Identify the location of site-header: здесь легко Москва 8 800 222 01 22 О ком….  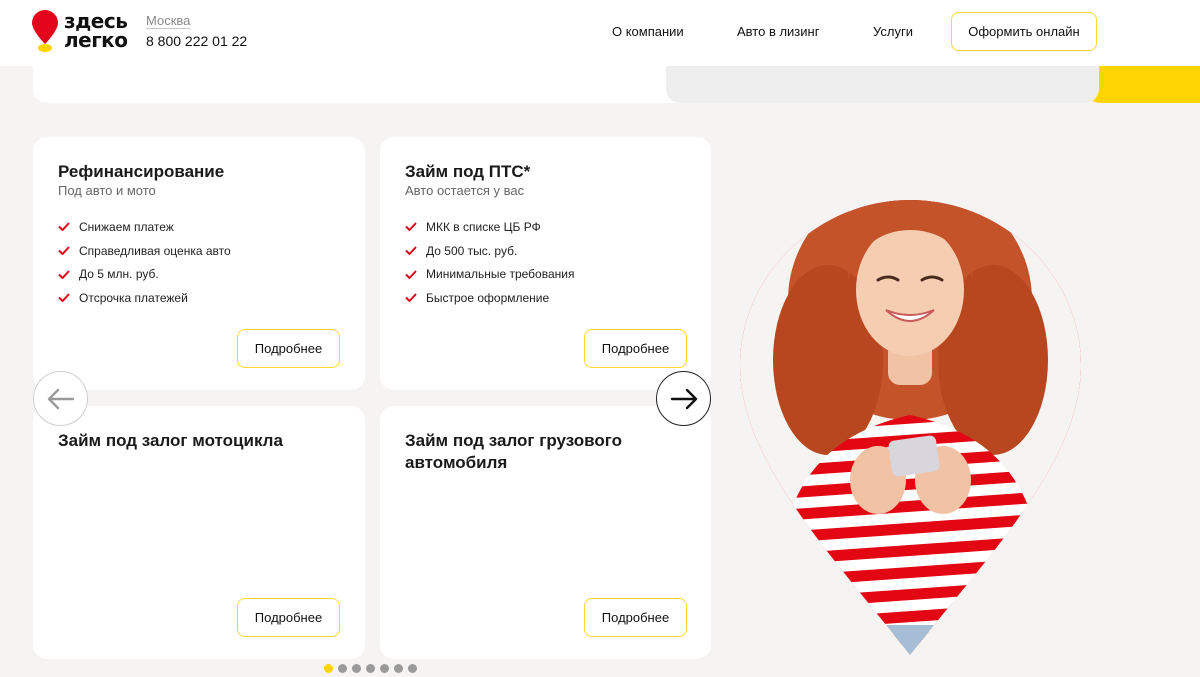
(600, 33).